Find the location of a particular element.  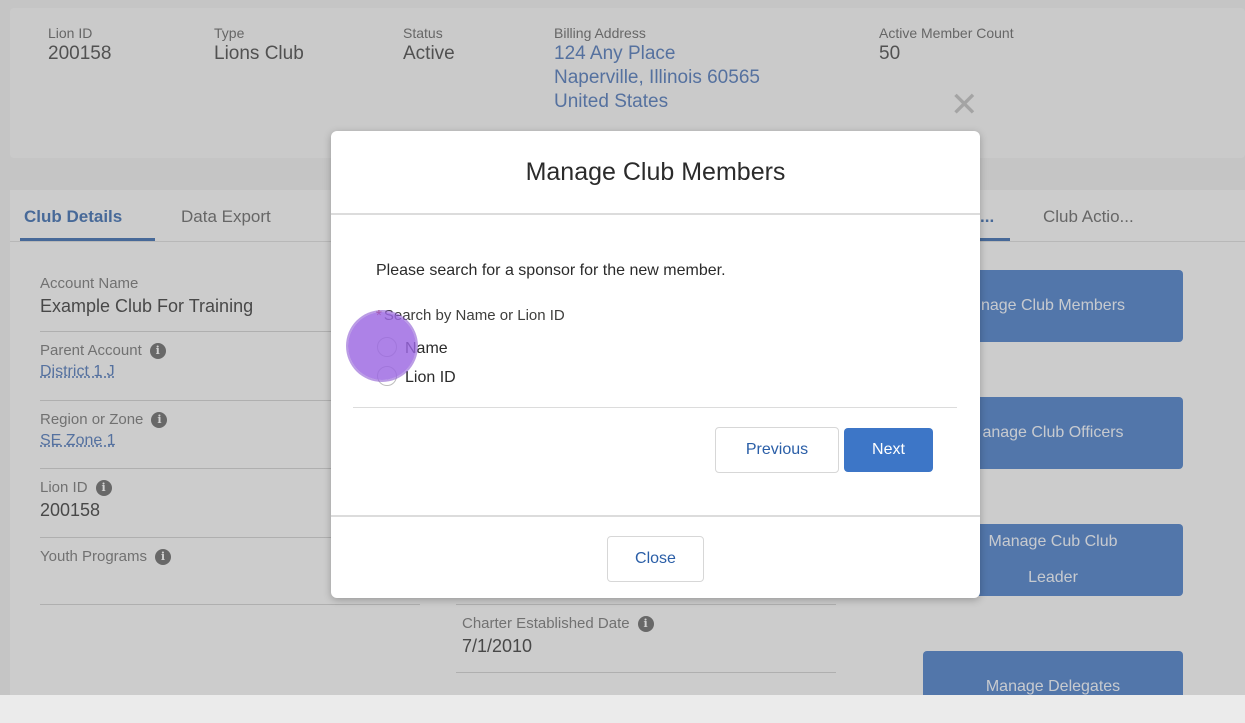

radio-option-lion-id-label: Lion ID is located at coordinates (430, 377).